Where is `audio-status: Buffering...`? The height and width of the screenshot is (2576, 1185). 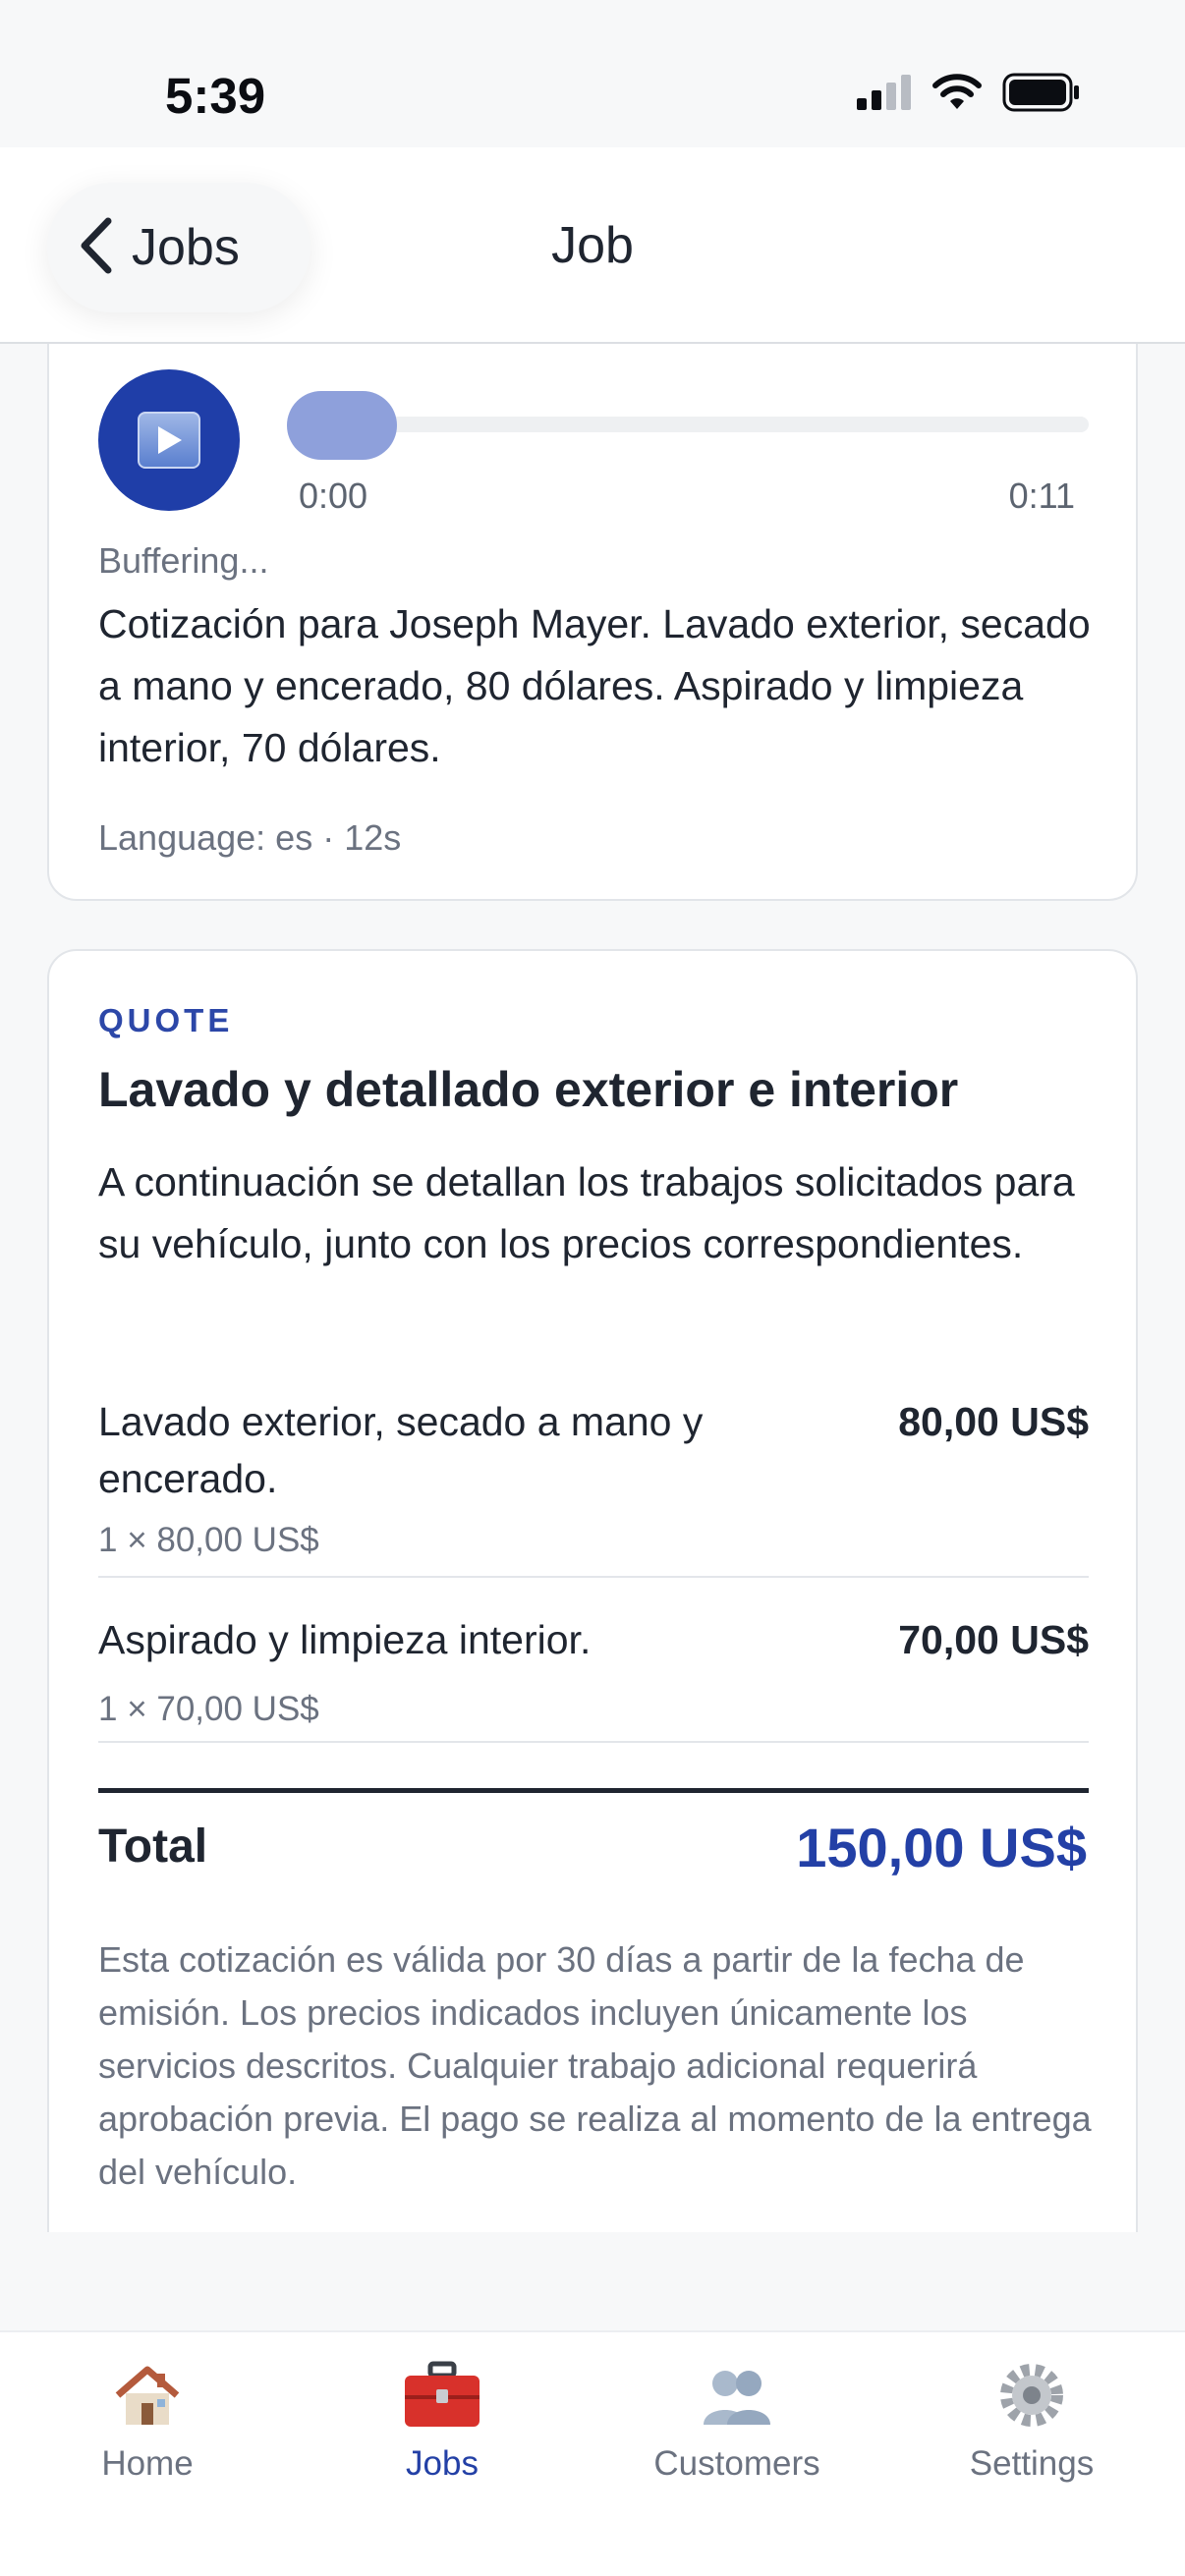 audio-status: Buffering... is located at coordinates (184, 560).